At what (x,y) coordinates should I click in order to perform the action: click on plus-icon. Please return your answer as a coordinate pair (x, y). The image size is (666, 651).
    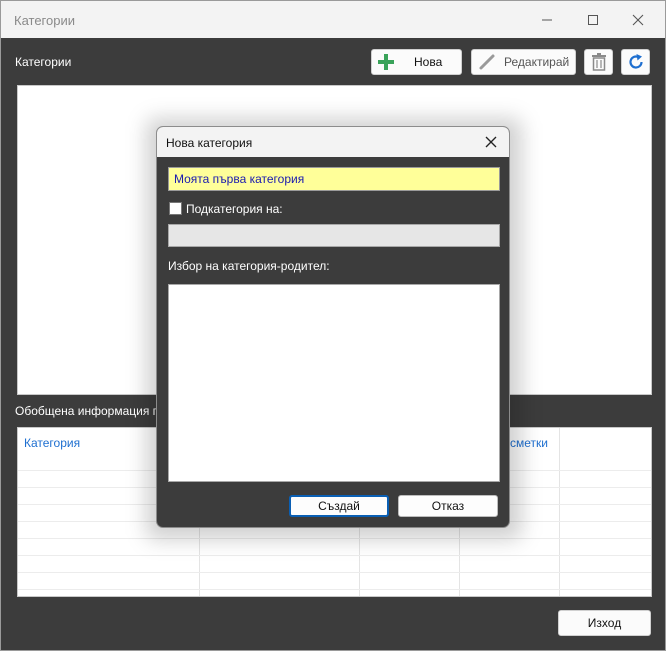
    Looking at the image, I should click on (386, 62).